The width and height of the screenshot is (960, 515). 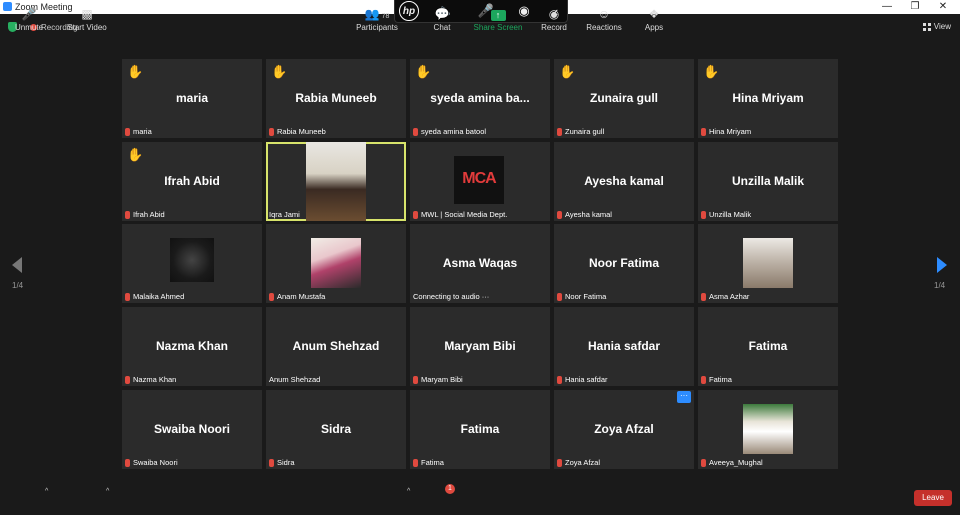 I want to click on chat-button: 💬 Chat, so click(x=442, y=17).